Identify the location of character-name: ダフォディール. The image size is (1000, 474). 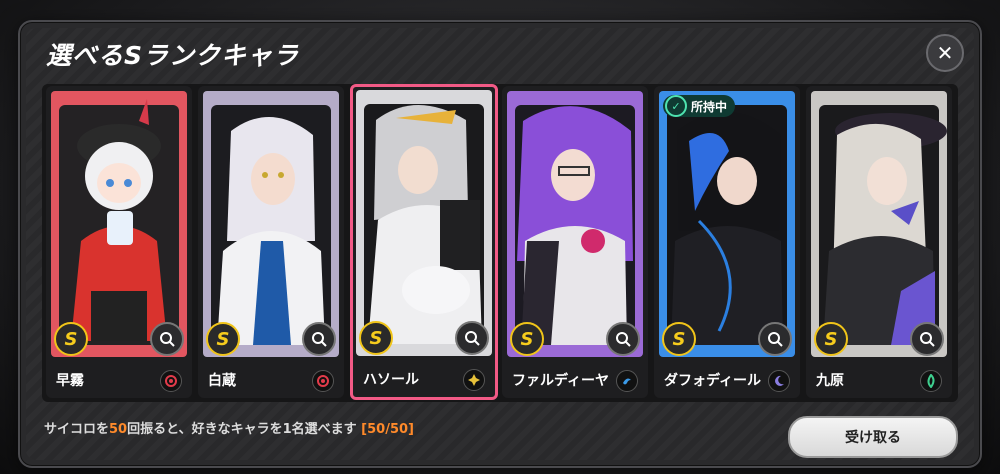
(713, 381).